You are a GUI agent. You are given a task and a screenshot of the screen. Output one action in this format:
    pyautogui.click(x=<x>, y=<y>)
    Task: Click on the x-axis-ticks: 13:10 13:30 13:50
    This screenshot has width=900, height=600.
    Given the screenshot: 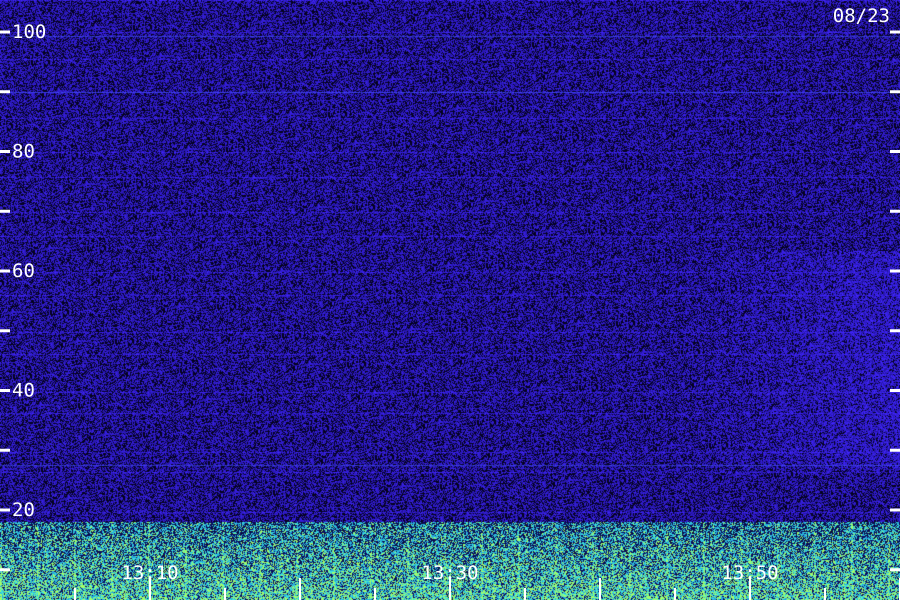 What is the action you would take?
    pyautogui.click(x=487, y=581)
    